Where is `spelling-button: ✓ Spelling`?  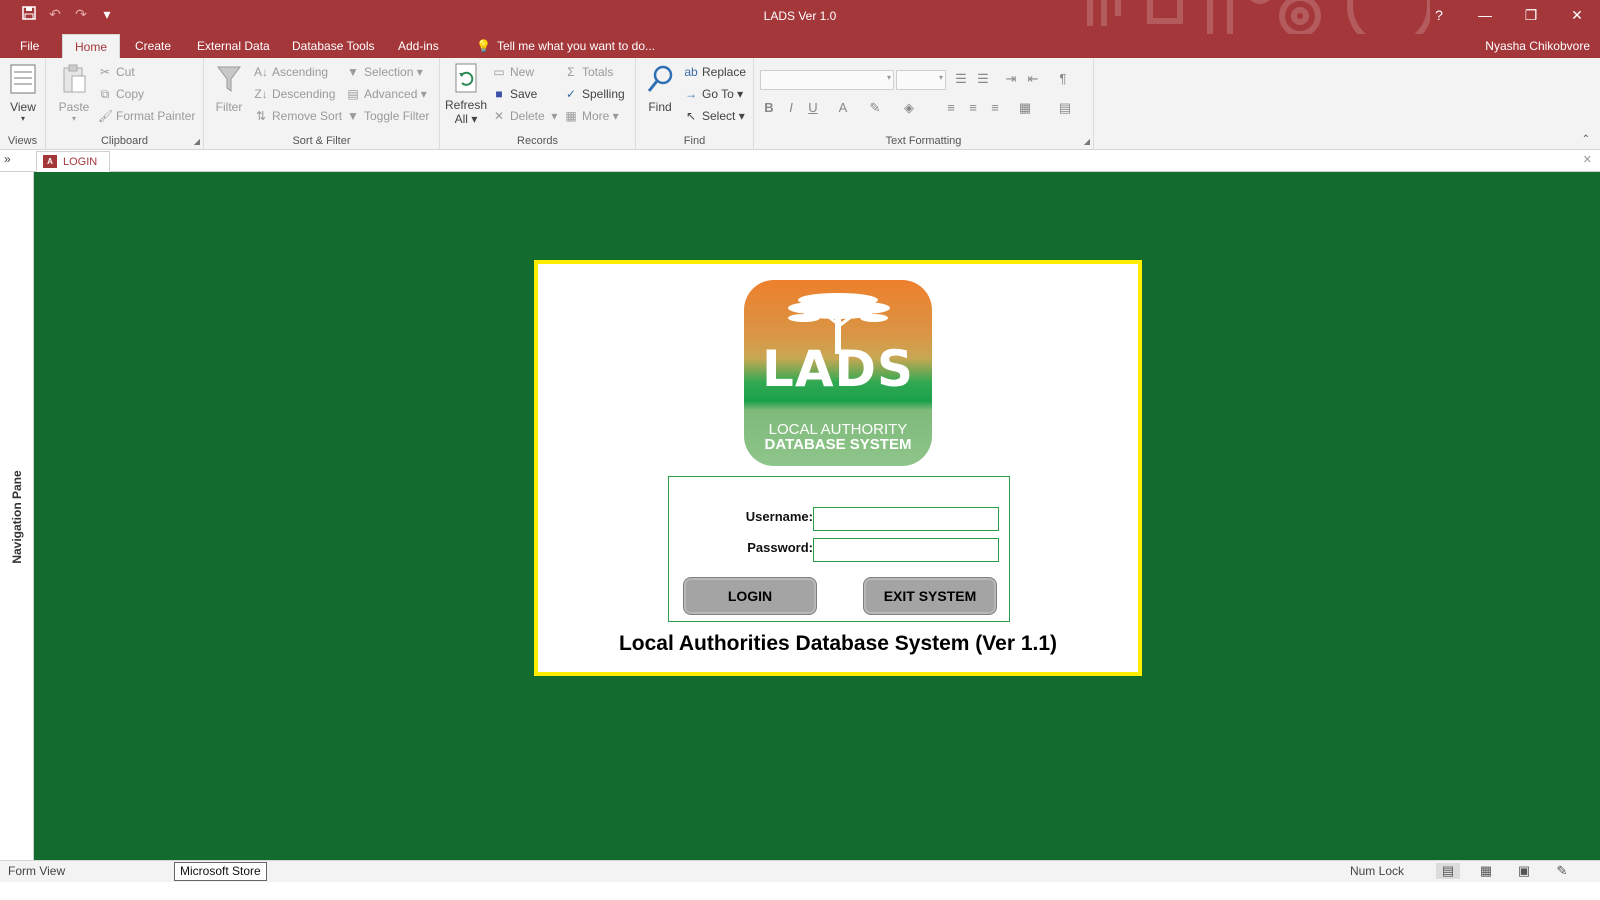
spelling-button: ✓ Spelling is located at coordinates (594, 94).